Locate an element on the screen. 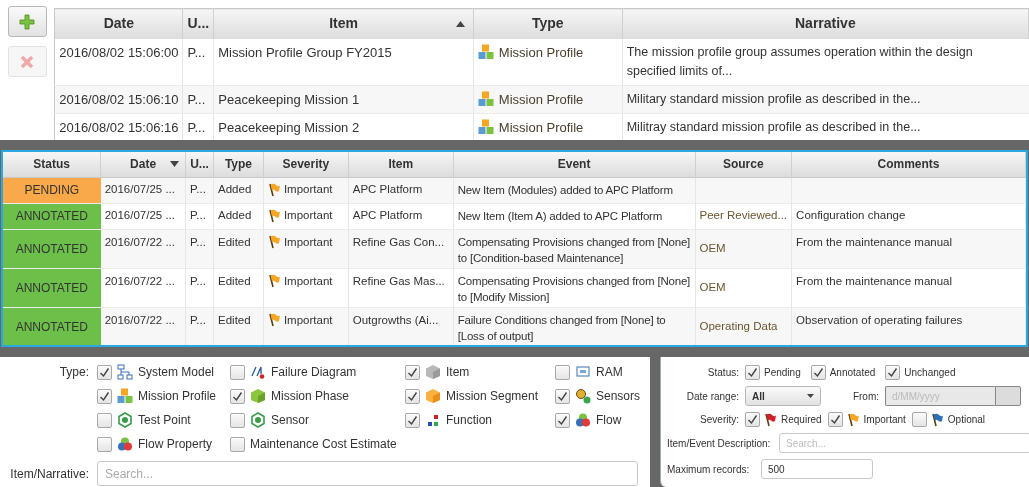  column-header: Source is located at coordinates (743, 164).